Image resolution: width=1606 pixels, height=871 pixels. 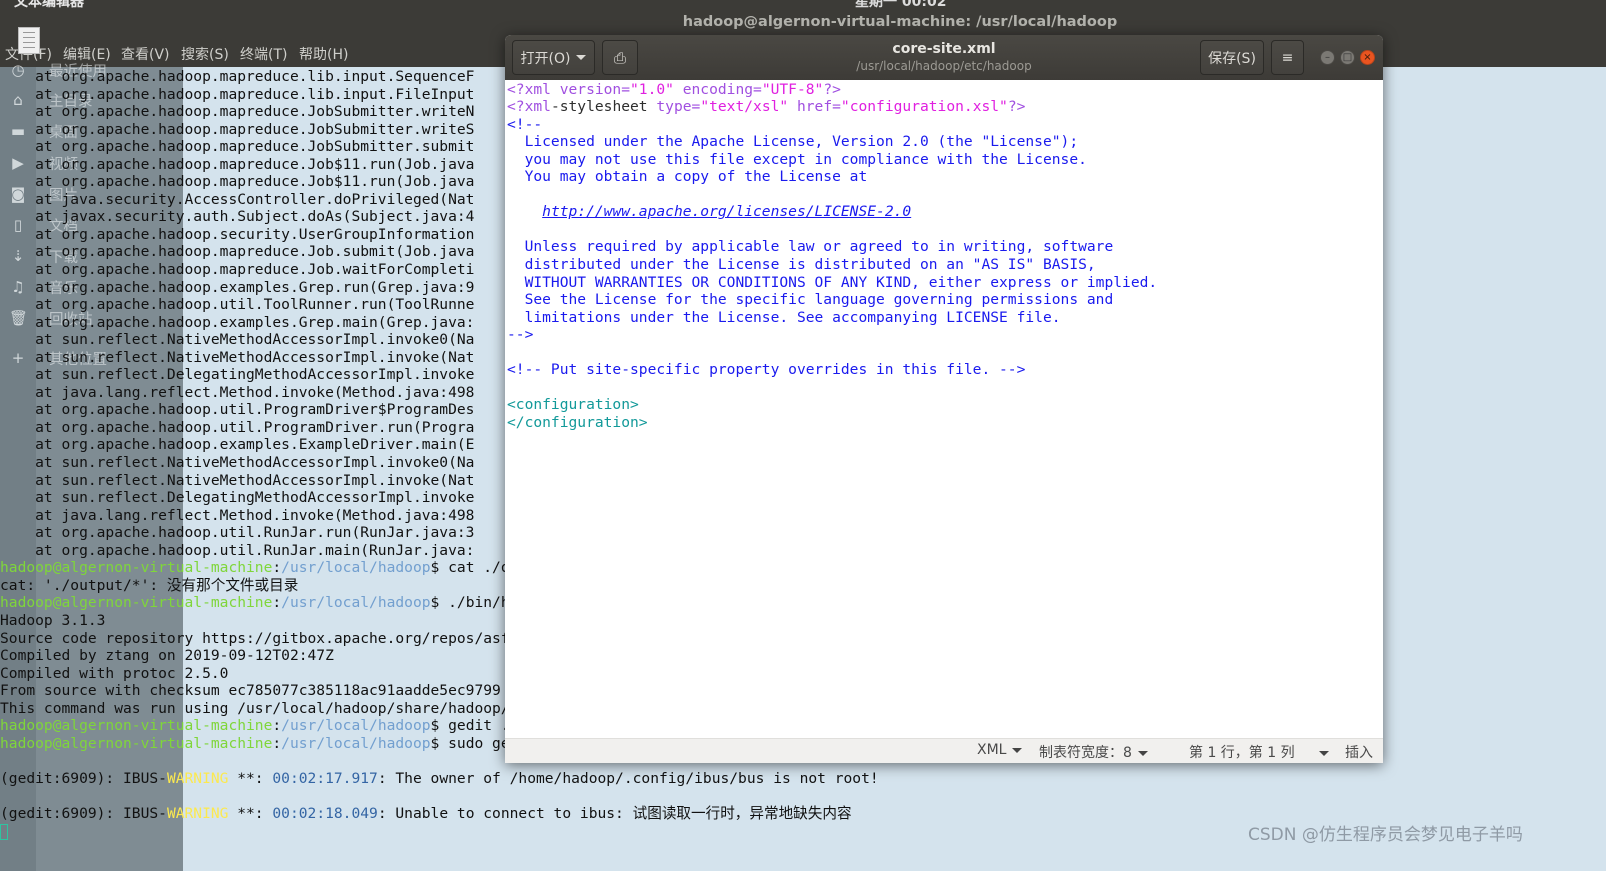 What do you see at coordinates (744, 107) in the screenshot?
I see `text-segment: "text/xsl"` at bounding box center [744, 107].